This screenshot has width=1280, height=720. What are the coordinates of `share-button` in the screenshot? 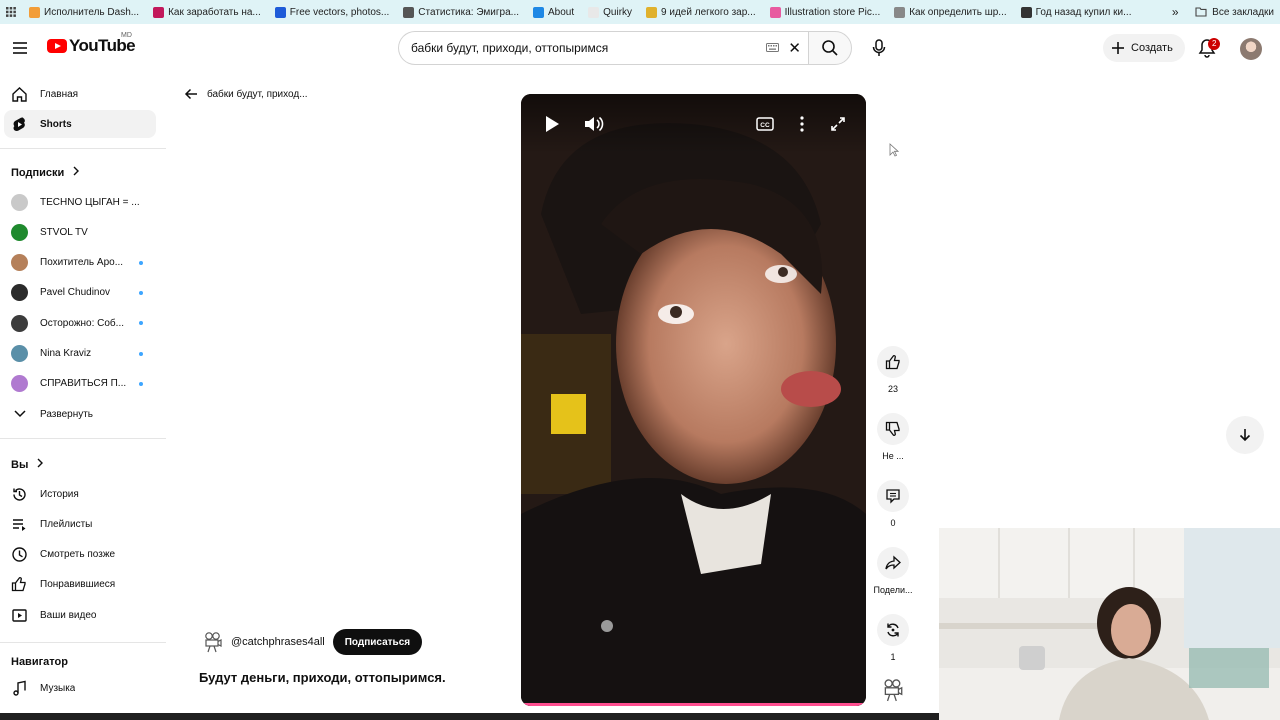 It's located at (893, 563).